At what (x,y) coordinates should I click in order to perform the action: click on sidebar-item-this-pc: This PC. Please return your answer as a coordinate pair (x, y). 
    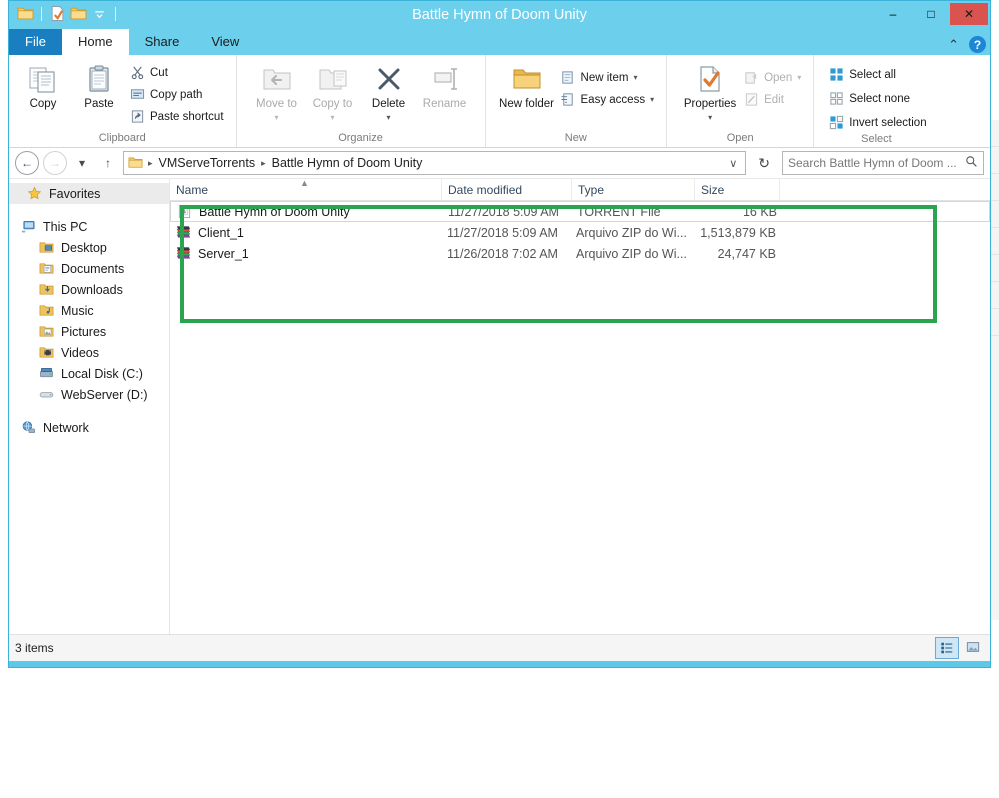
    Looking at the image, I should click on (89, 226).